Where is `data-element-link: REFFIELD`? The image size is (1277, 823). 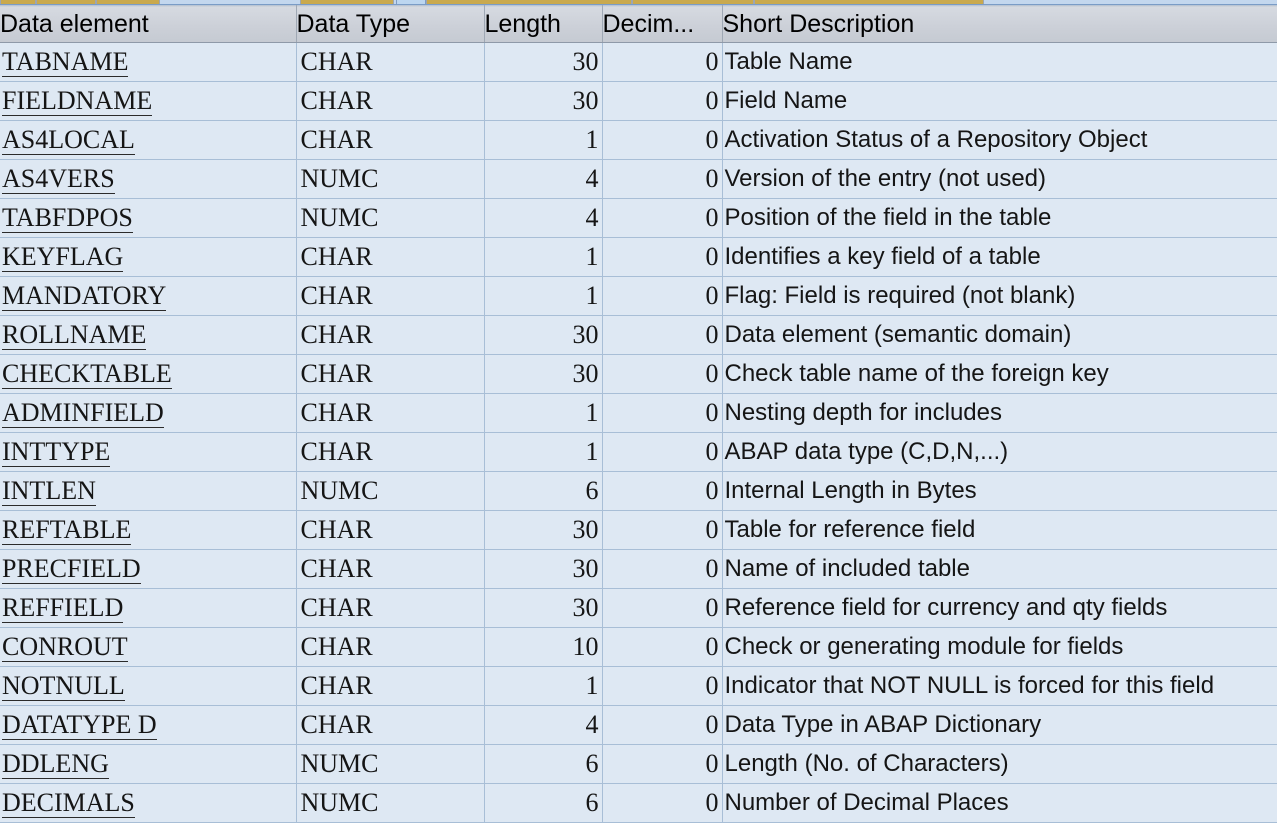
data-element-link: REFFIELD is located at coordinates (63, 609).